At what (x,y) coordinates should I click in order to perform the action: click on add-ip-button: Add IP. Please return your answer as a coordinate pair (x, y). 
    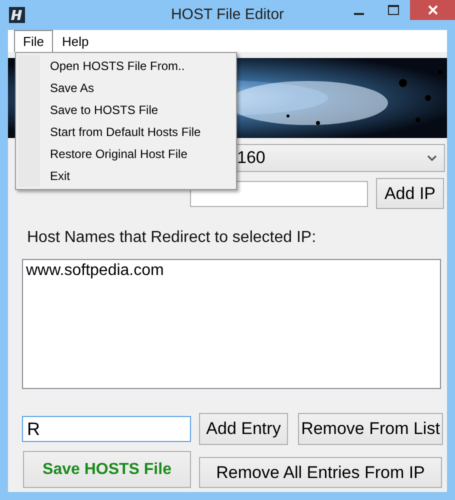
    Looking at the image, I should click on (410, 193).